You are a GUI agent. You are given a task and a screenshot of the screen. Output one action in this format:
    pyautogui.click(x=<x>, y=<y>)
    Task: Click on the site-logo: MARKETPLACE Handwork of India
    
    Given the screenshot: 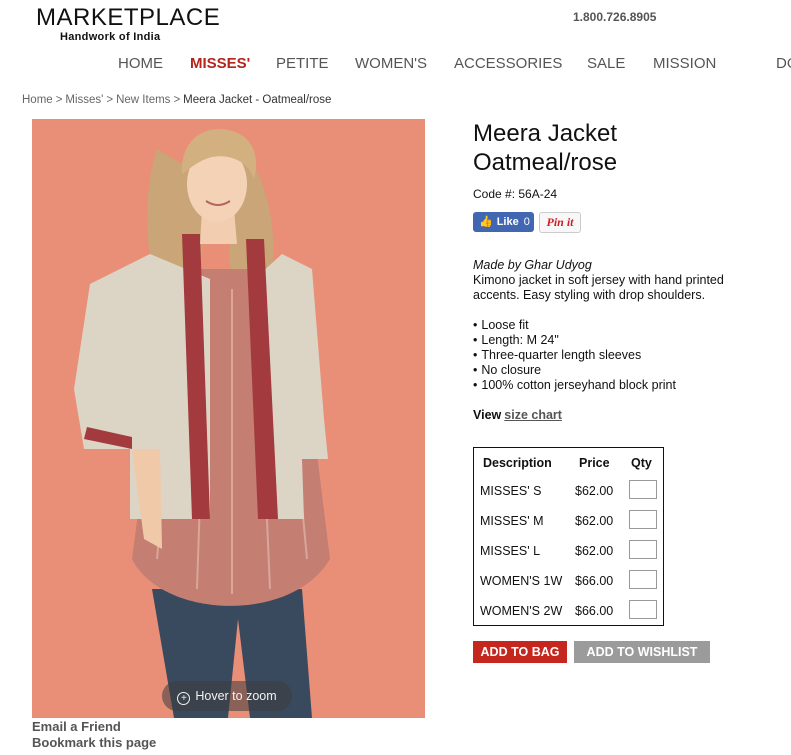 What is the action you would take?
    pyautogui.click(x=128, y=24)
    